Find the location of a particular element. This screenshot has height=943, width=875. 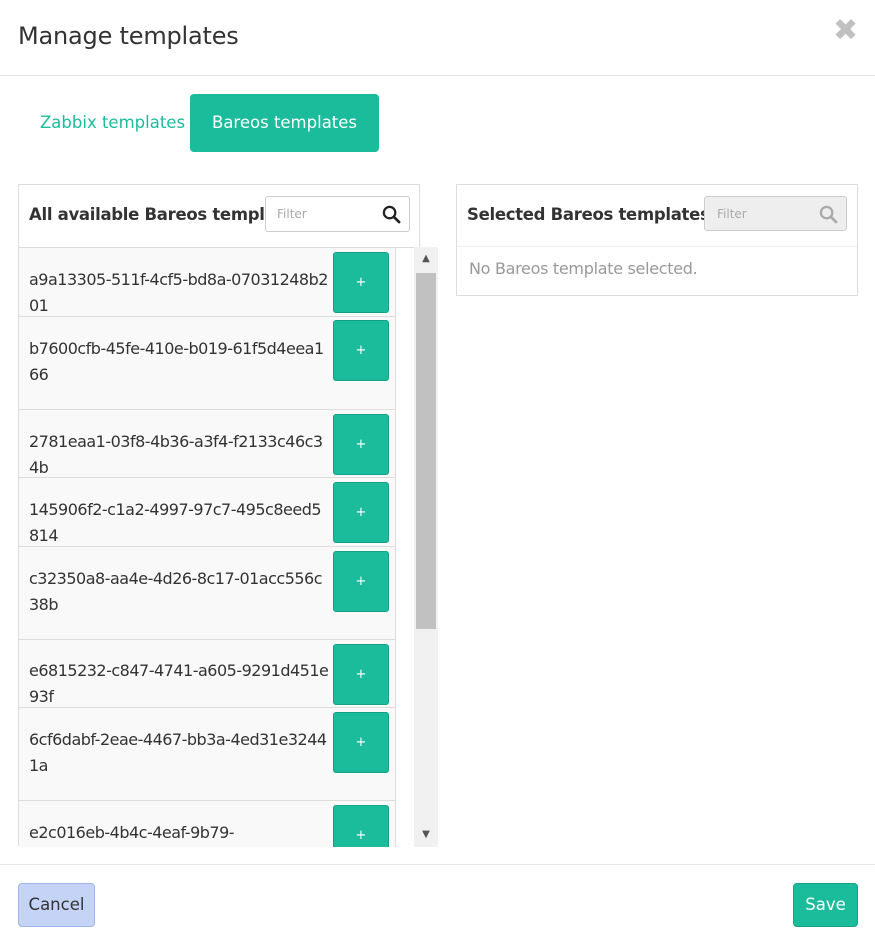

available-filter-input is located at coordinates (321, 214).